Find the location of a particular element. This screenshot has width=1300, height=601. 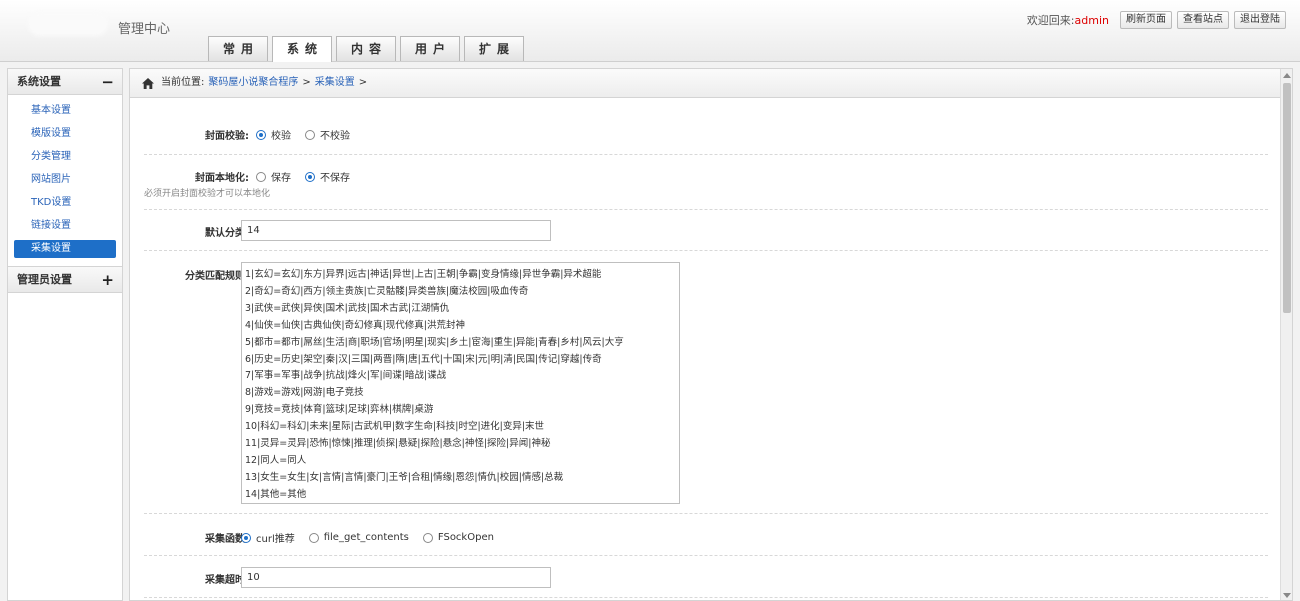

sidebar-group-title: 系统设置 is located at coordinates (39, 81).